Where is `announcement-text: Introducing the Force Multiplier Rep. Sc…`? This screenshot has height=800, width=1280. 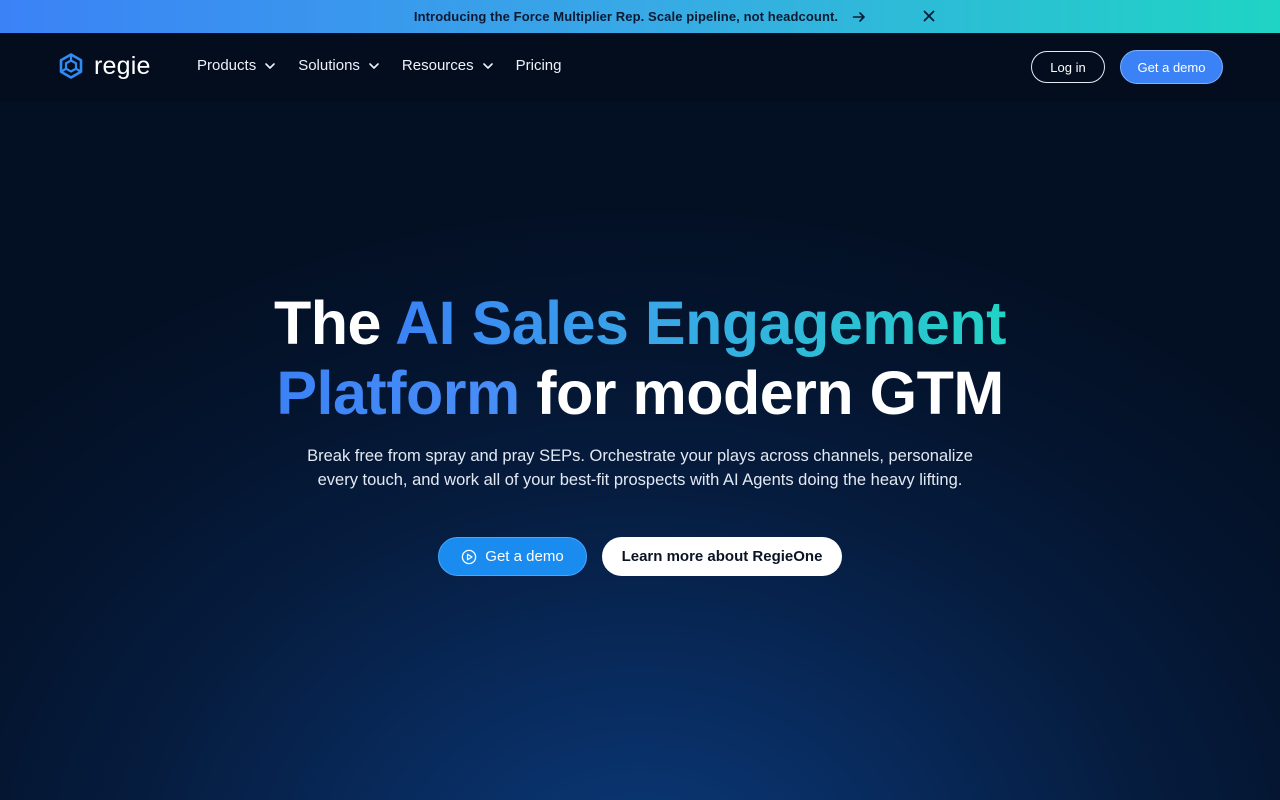
announcement-text: Introducing the Force Multiplier Rep. Sc… is located at coordinates (626, 16).